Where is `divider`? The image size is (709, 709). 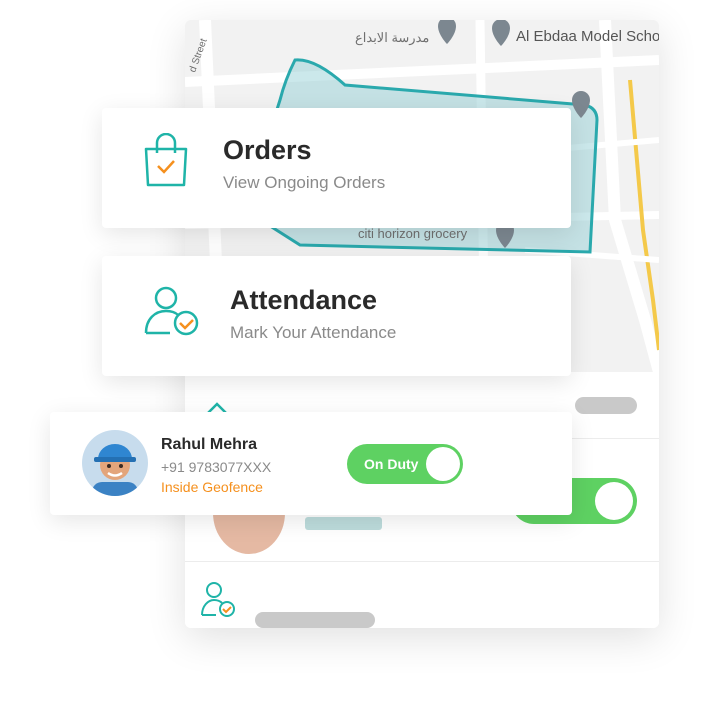
divider is located at coordinates (422, 561).